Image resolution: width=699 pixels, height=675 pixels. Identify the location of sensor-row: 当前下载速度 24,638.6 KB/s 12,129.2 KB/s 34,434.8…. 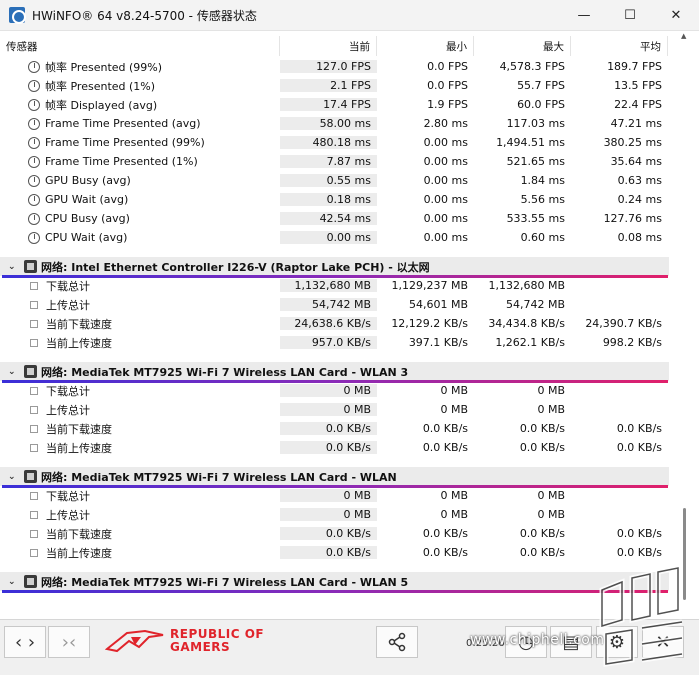
(334, 323).